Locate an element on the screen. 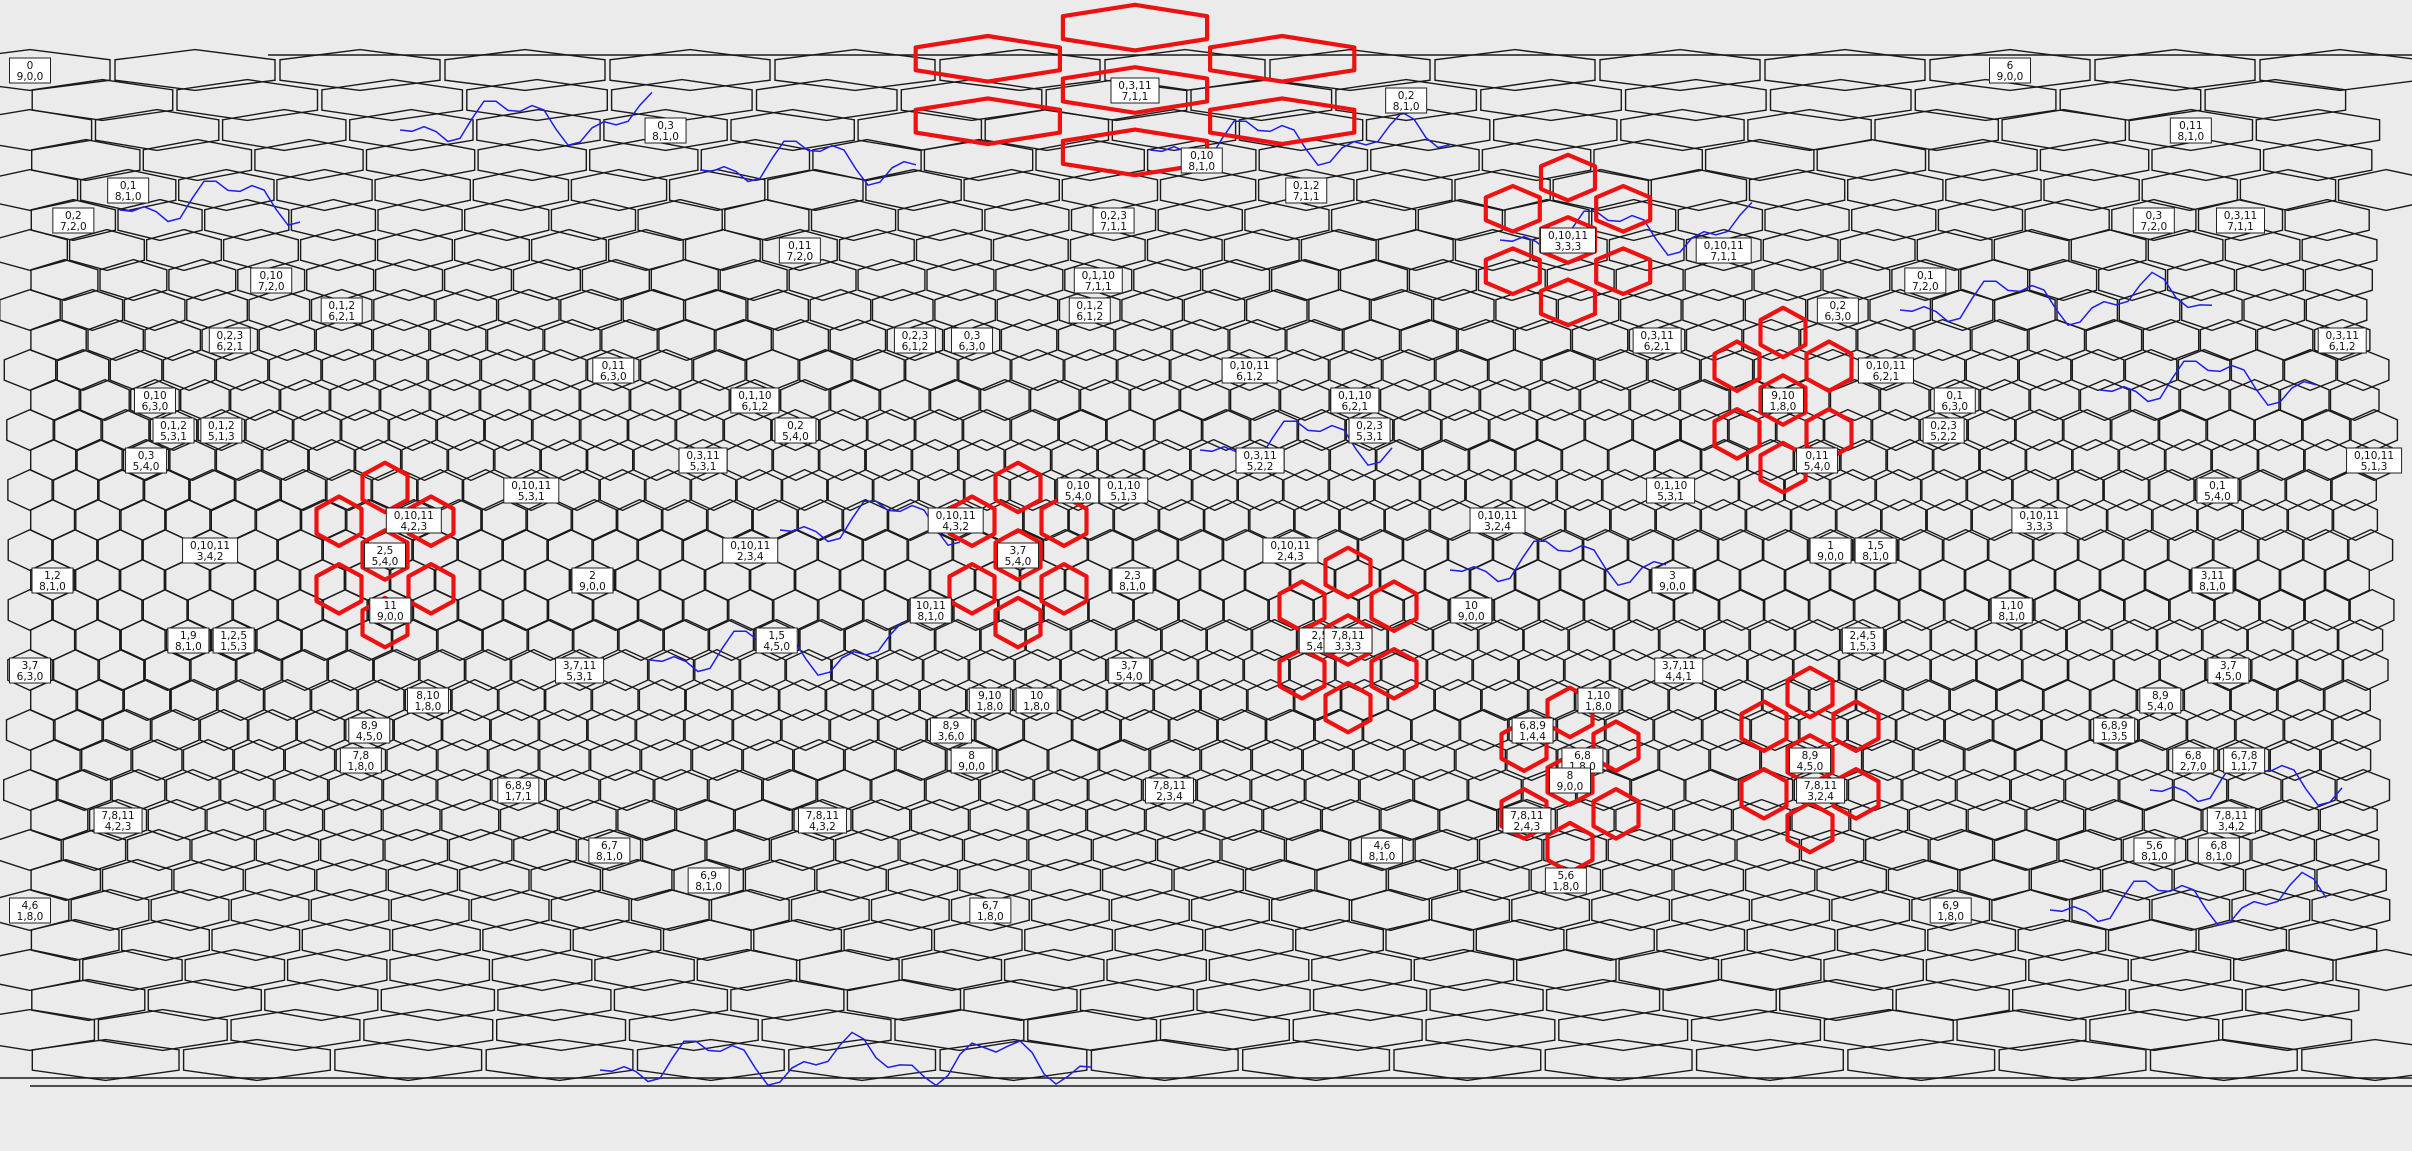 This screenshot has height=1151, width=2412. cell-subcoords: 6,3,0 is located at coordinates (155, 407).